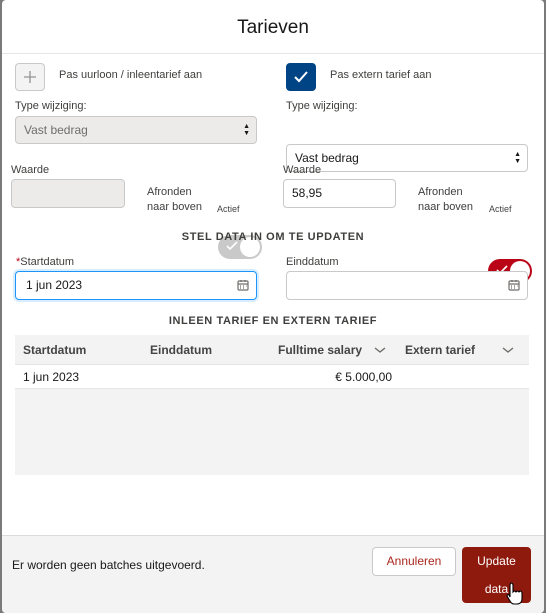  Describe the element at coordinates (320, 350) in the screenshot. I see `col-fulltime-salary: Fulltime salary` at that location.